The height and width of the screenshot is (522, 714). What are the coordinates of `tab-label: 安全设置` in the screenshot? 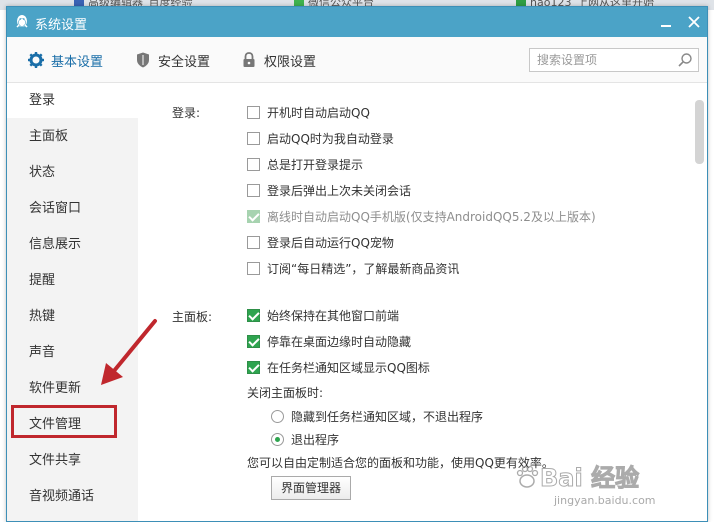 It's located at (184, 62).